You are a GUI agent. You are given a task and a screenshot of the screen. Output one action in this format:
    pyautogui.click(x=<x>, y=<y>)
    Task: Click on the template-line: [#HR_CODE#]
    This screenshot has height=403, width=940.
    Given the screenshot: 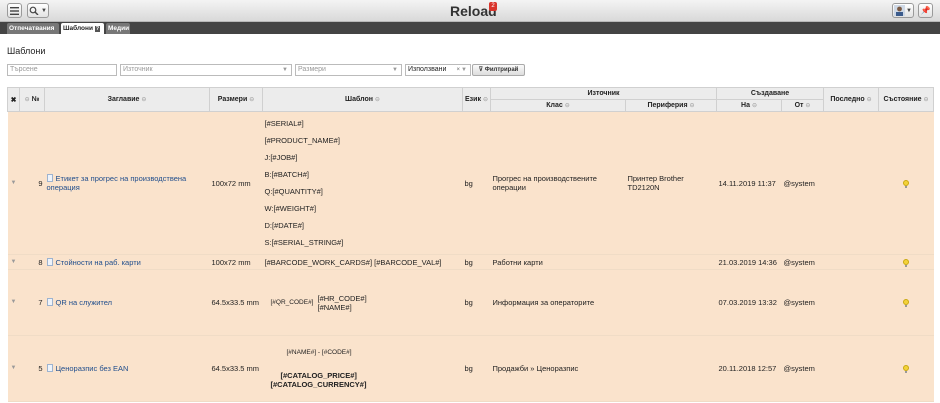 What is the action you would take?
    pyautogui.click(x=342, y=298)
    